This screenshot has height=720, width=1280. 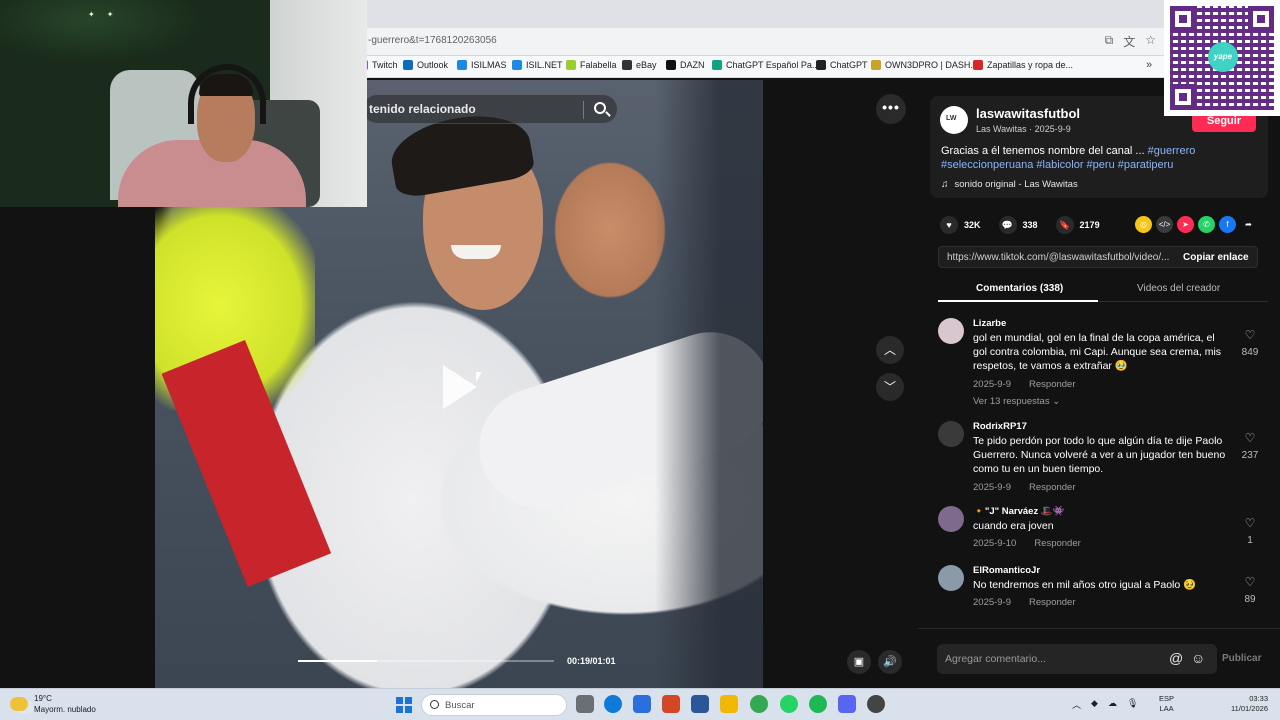 I want to click on copy-link-button: Copiar enlace, so click(x=1216, y=257).